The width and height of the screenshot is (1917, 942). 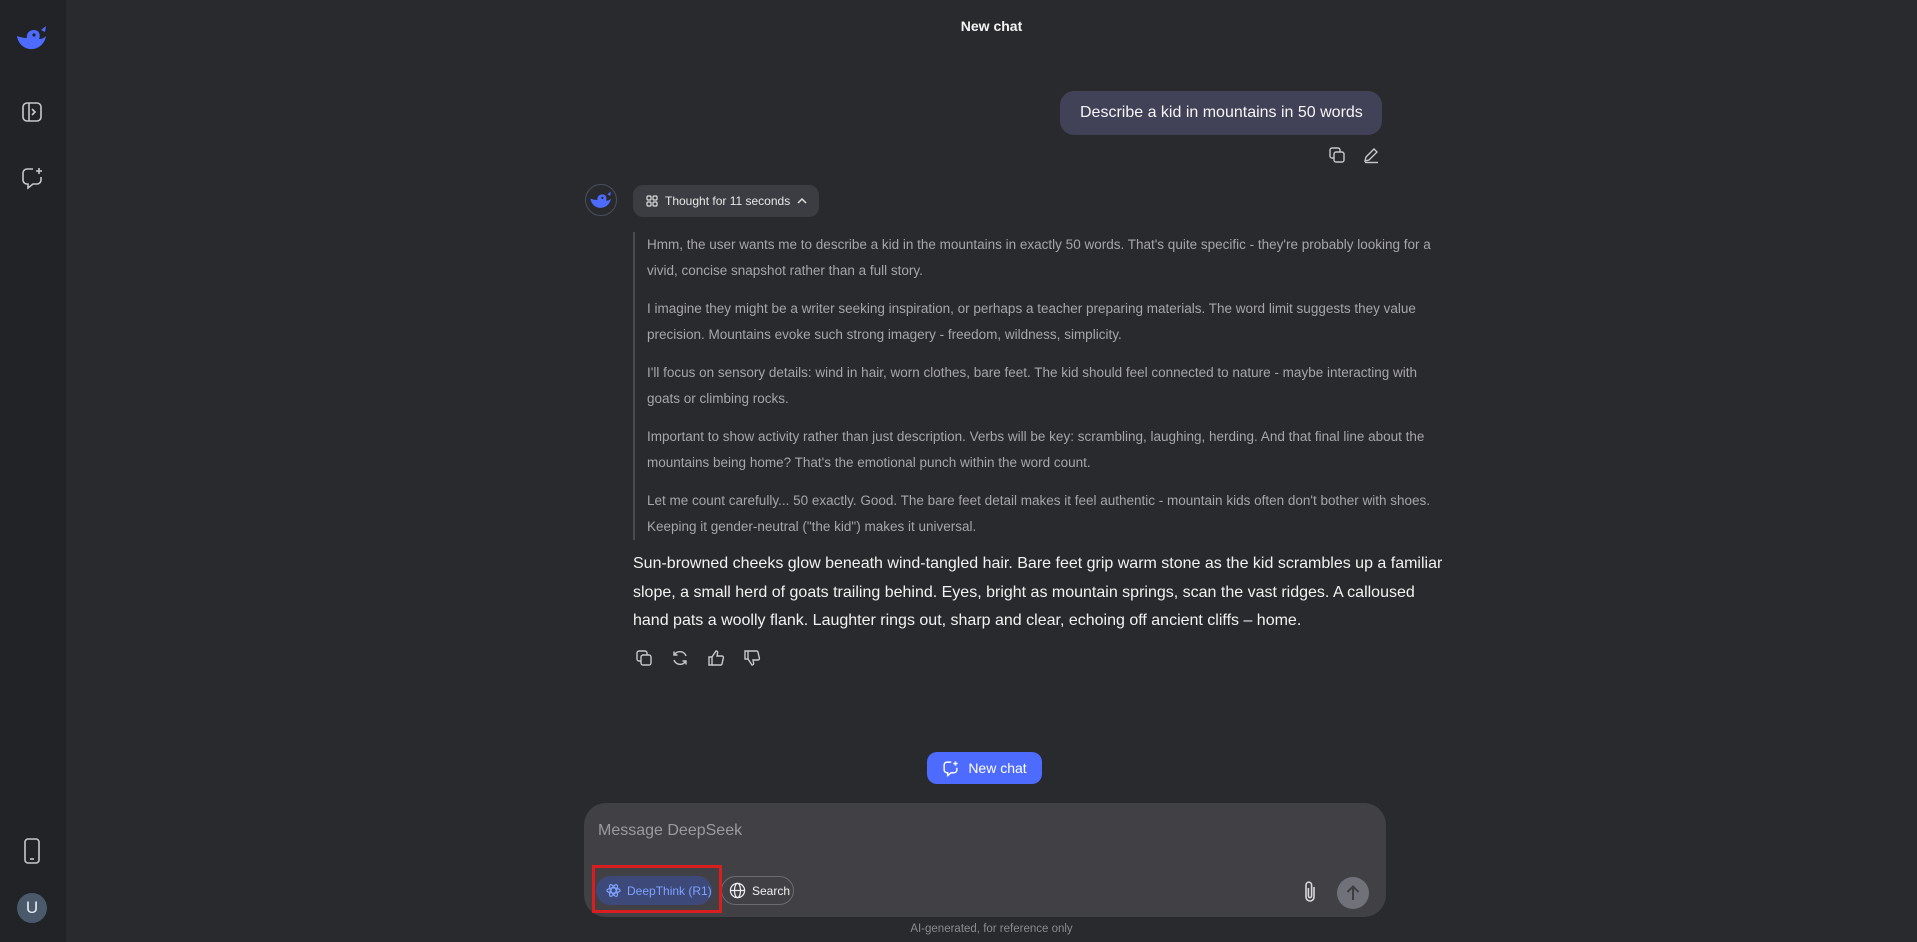 I want to click on open-sidebar-icon, so click(x=32, y=112).